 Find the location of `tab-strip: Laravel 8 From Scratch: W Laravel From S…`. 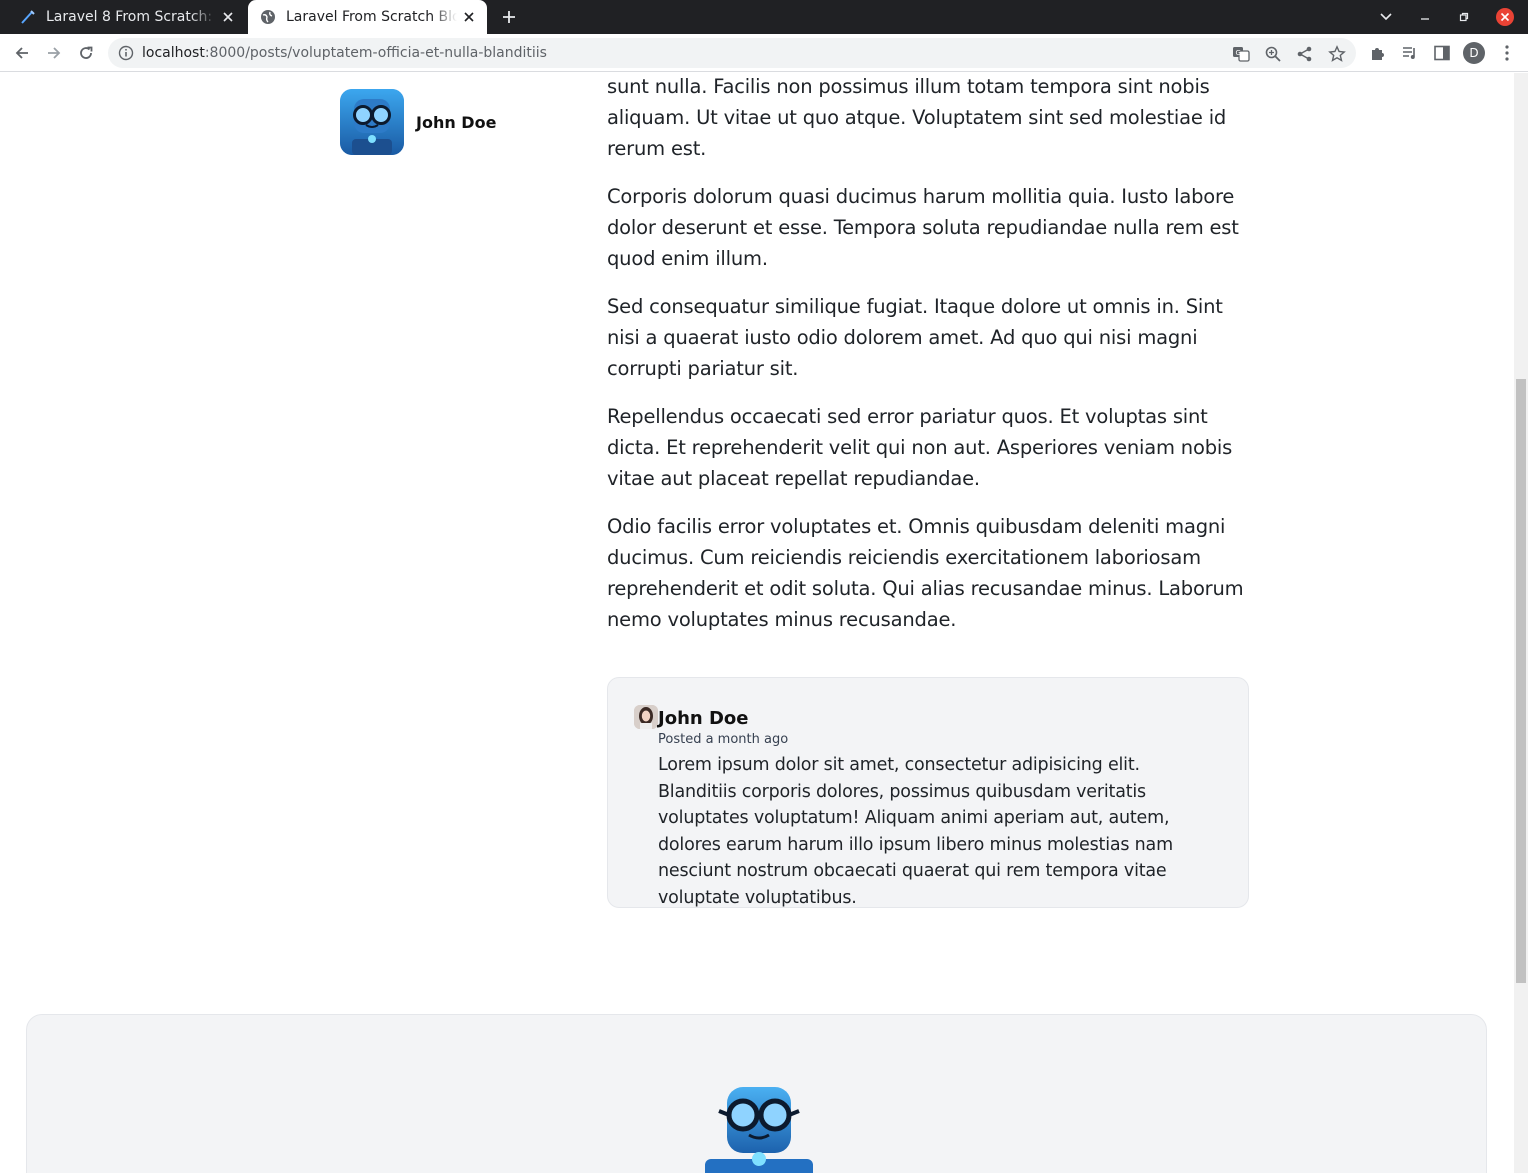

tab-strip: Laravel 8 From Scratch: W Laravel From S… is located at coordinates (764, 17).